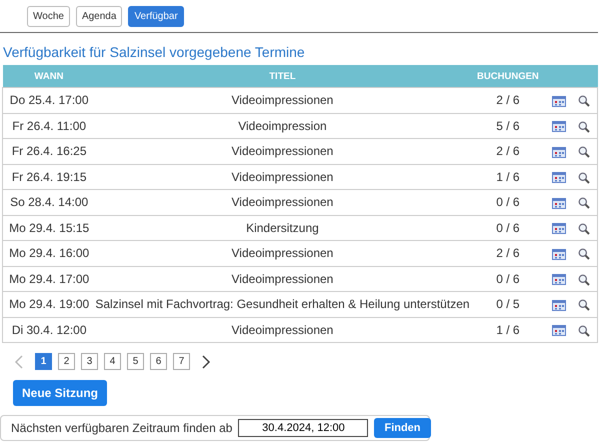  Describe the element at coordinates (49, 177) in the screenshot. I see `table-cell: Fr 26.4. 19:15` at that location.